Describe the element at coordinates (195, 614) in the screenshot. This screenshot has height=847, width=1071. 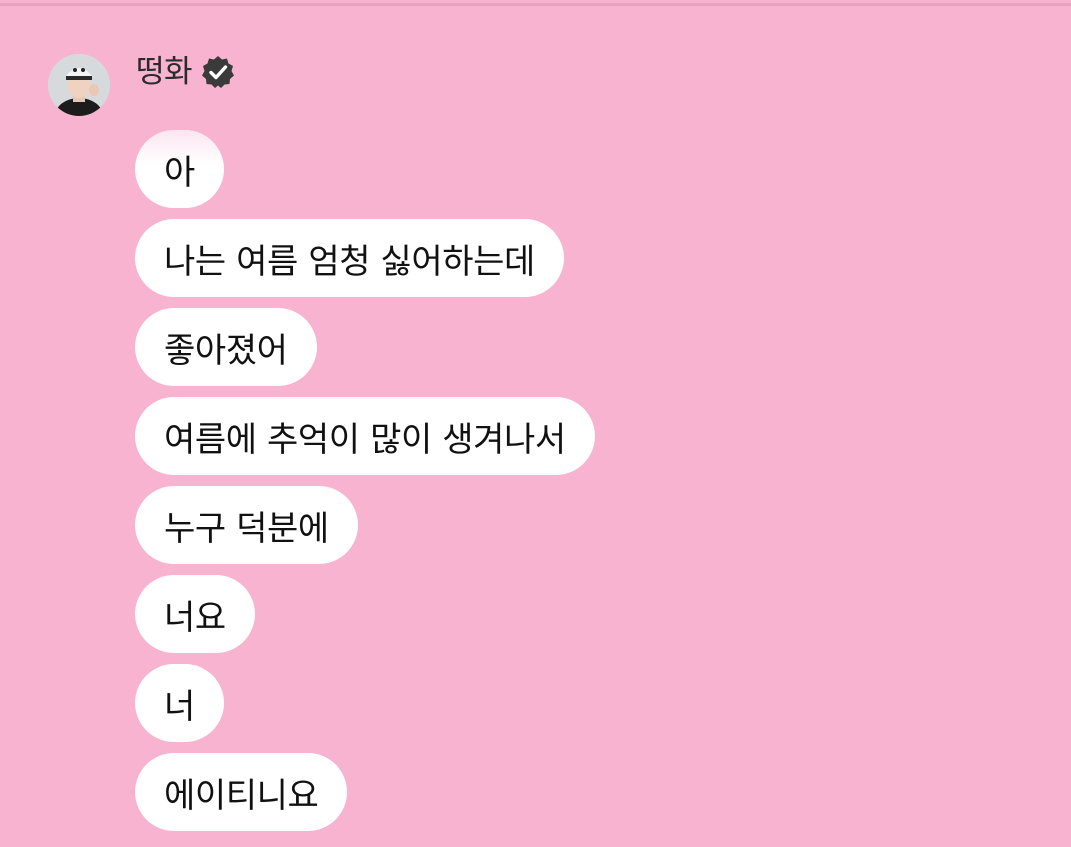
I see `message-bubble: 너요` at that location.